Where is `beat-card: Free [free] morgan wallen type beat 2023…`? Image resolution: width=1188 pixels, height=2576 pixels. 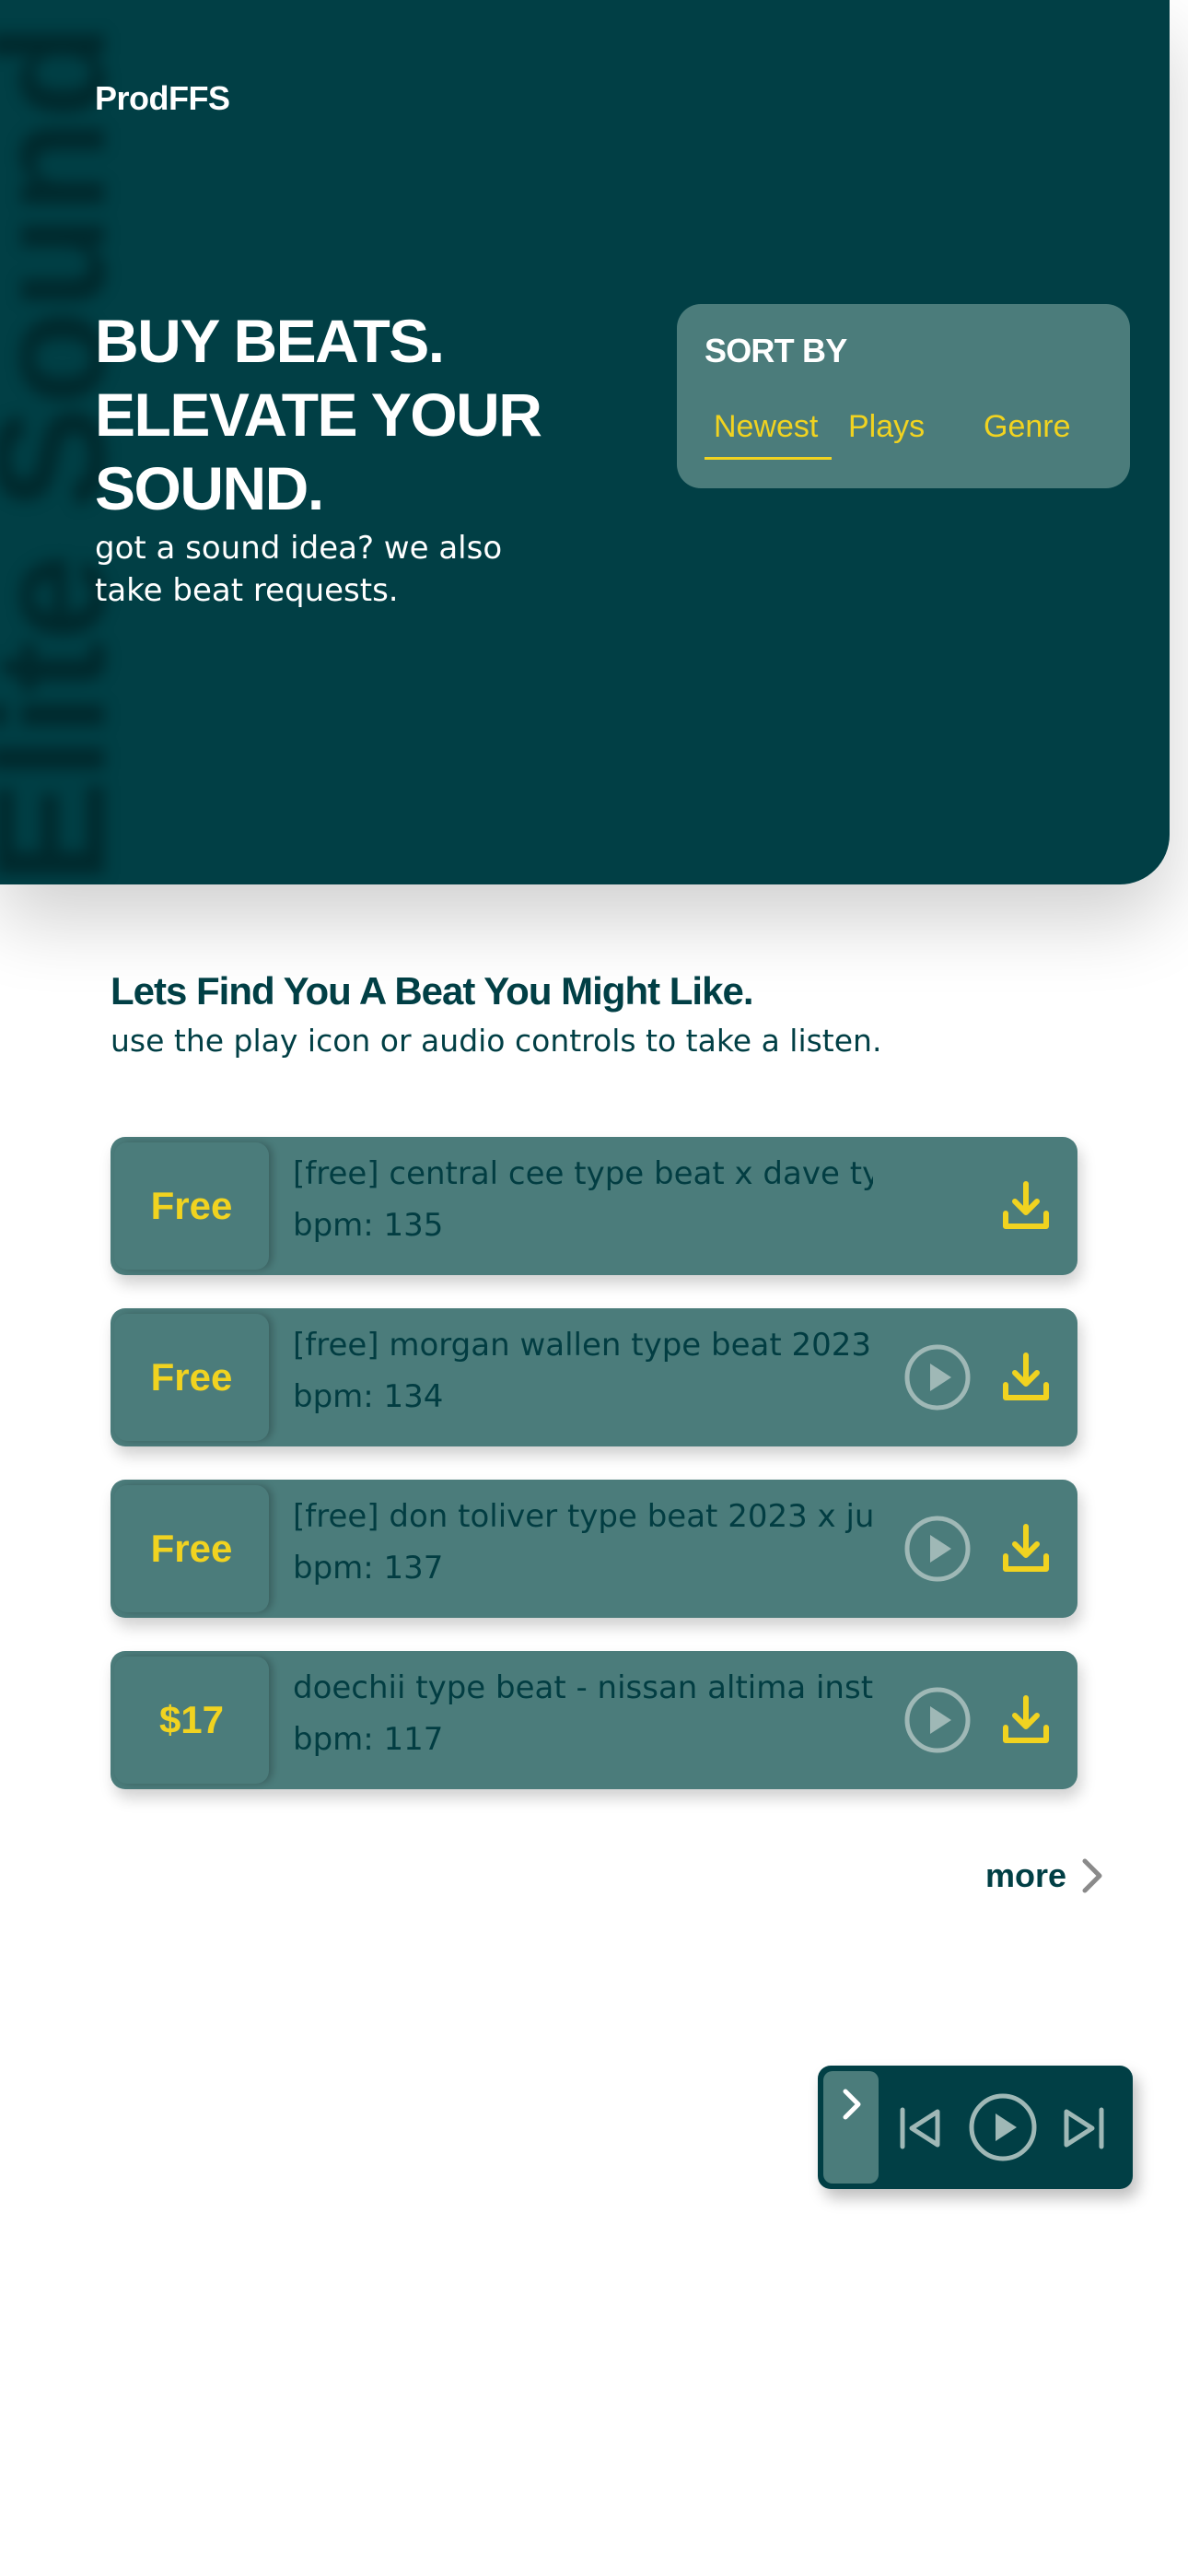
beat-card: Free [free] morgan wallen type beat 2023… is located at coordinates (594, 1377).